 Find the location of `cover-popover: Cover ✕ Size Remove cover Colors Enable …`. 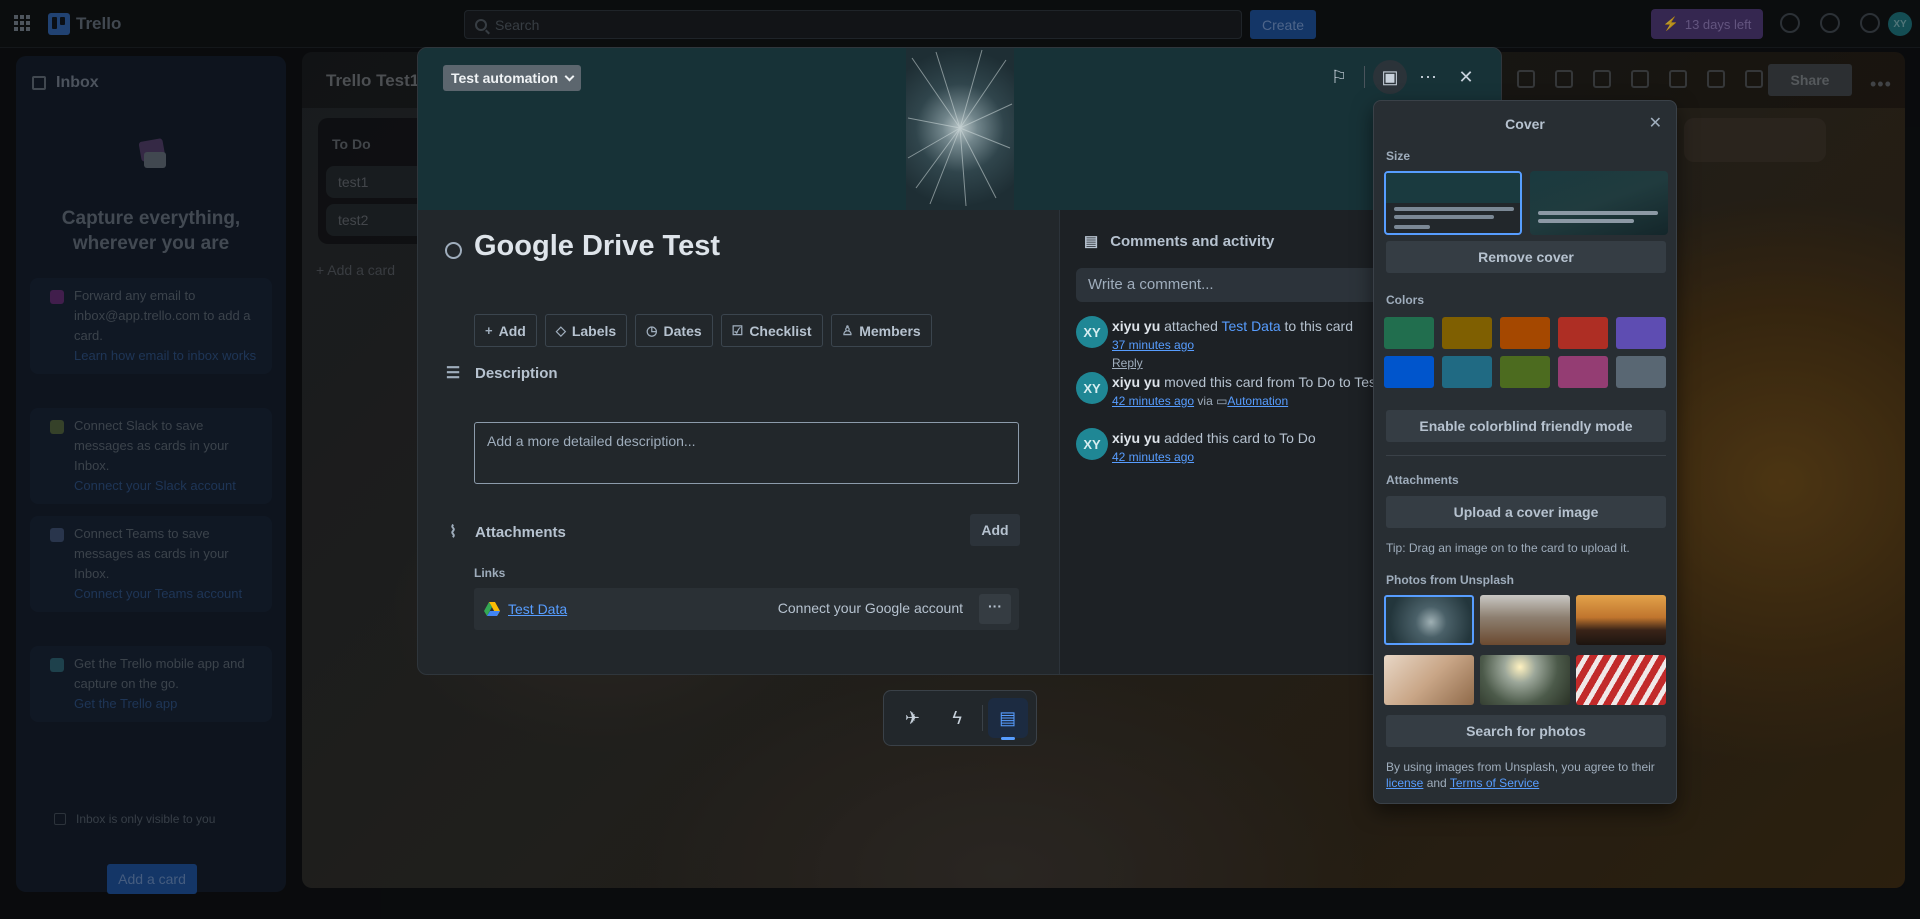

cover-popover: Cover ✕ Size Remove cover Colors Enable … is located at coordinates (1525, 452).